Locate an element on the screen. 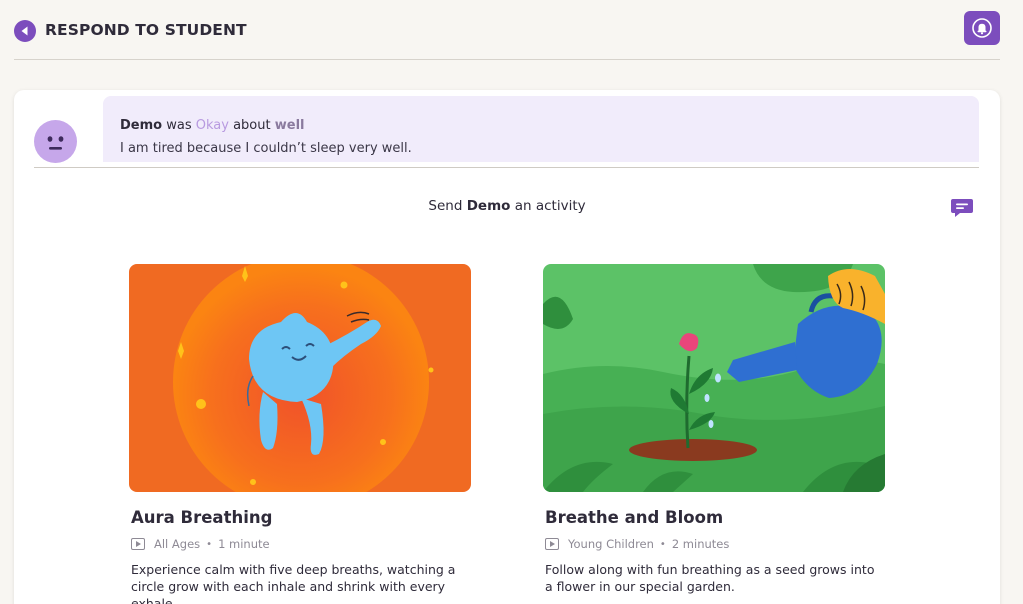  send-activity-heading: Send Demo an activity is located at coordinates (507, 206).